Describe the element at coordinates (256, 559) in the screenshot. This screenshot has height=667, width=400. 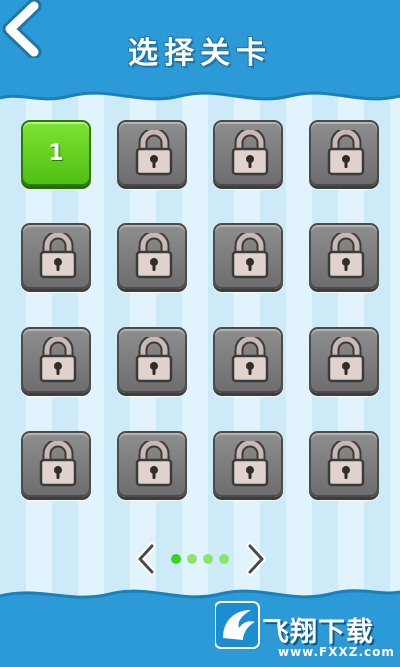
I see `next-page-arrow-icon` at that location.